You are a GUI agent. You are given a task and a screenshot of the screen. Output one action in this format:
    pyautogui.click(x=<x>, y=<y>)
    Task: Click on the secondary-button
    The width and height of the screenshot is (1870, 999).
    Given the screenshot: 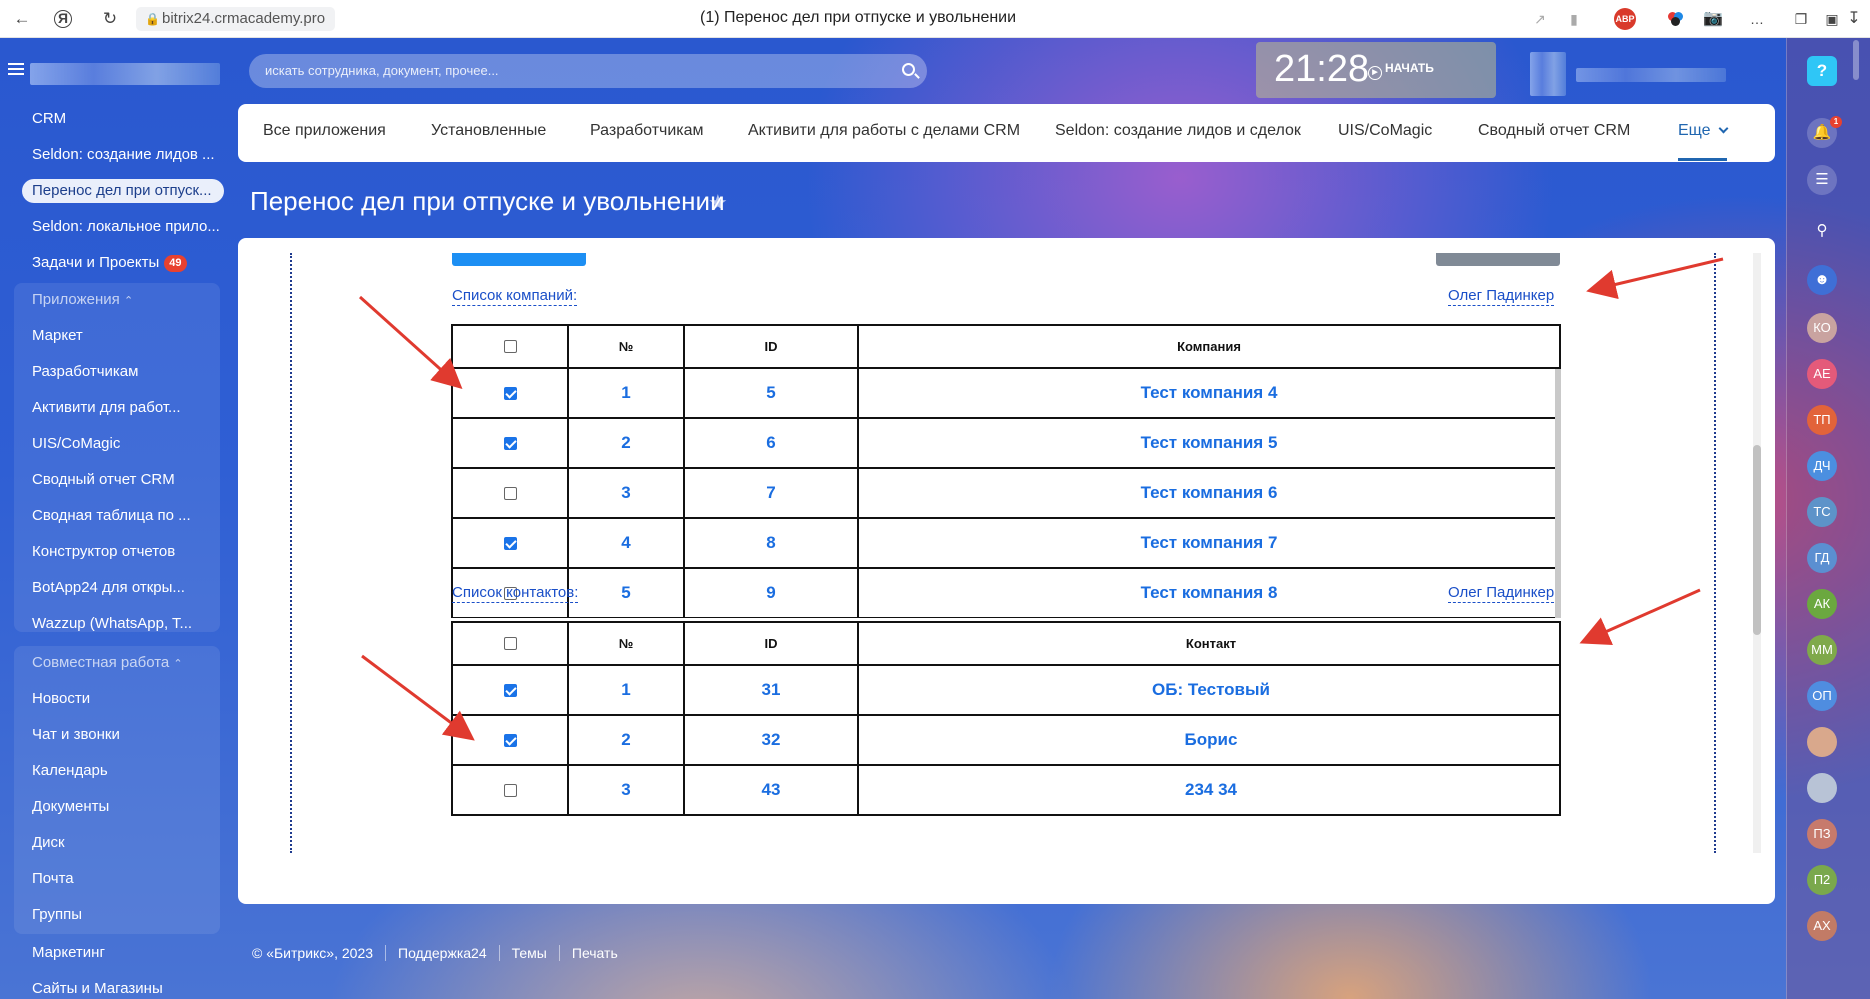 What is the action you would take?
    pyautogui.click(x=1498, y=259)
    